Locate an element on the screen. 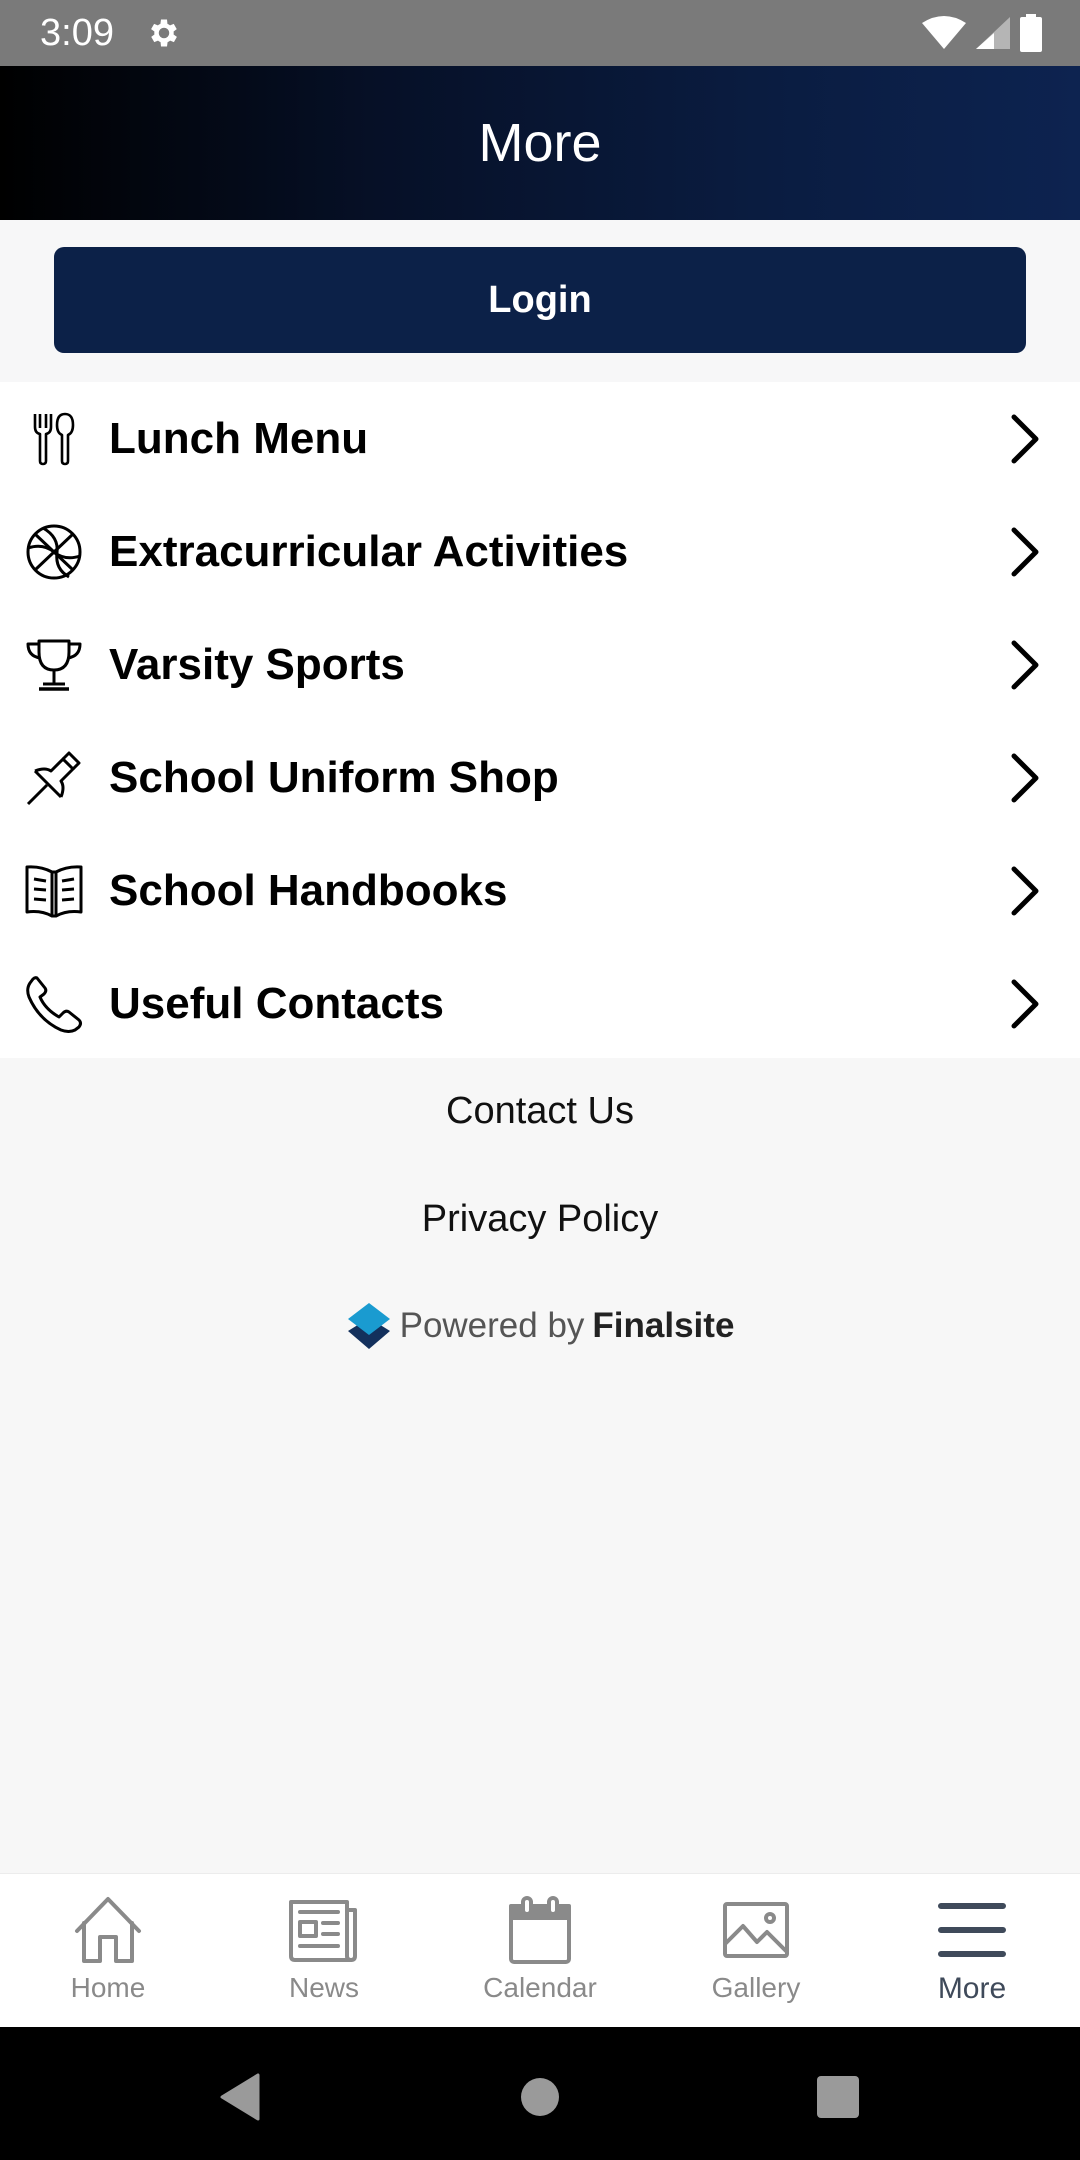 Image resolution: width=1080 pixels, height=2160 pixels. status-bar: 3:09 is located at coordinates (540, 33).